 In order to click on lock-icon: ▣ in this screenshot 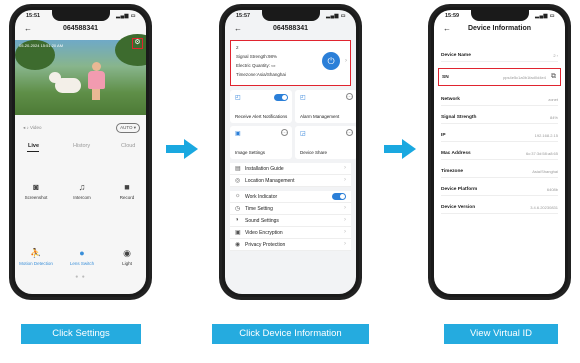, I will do `click(238, 233)`.